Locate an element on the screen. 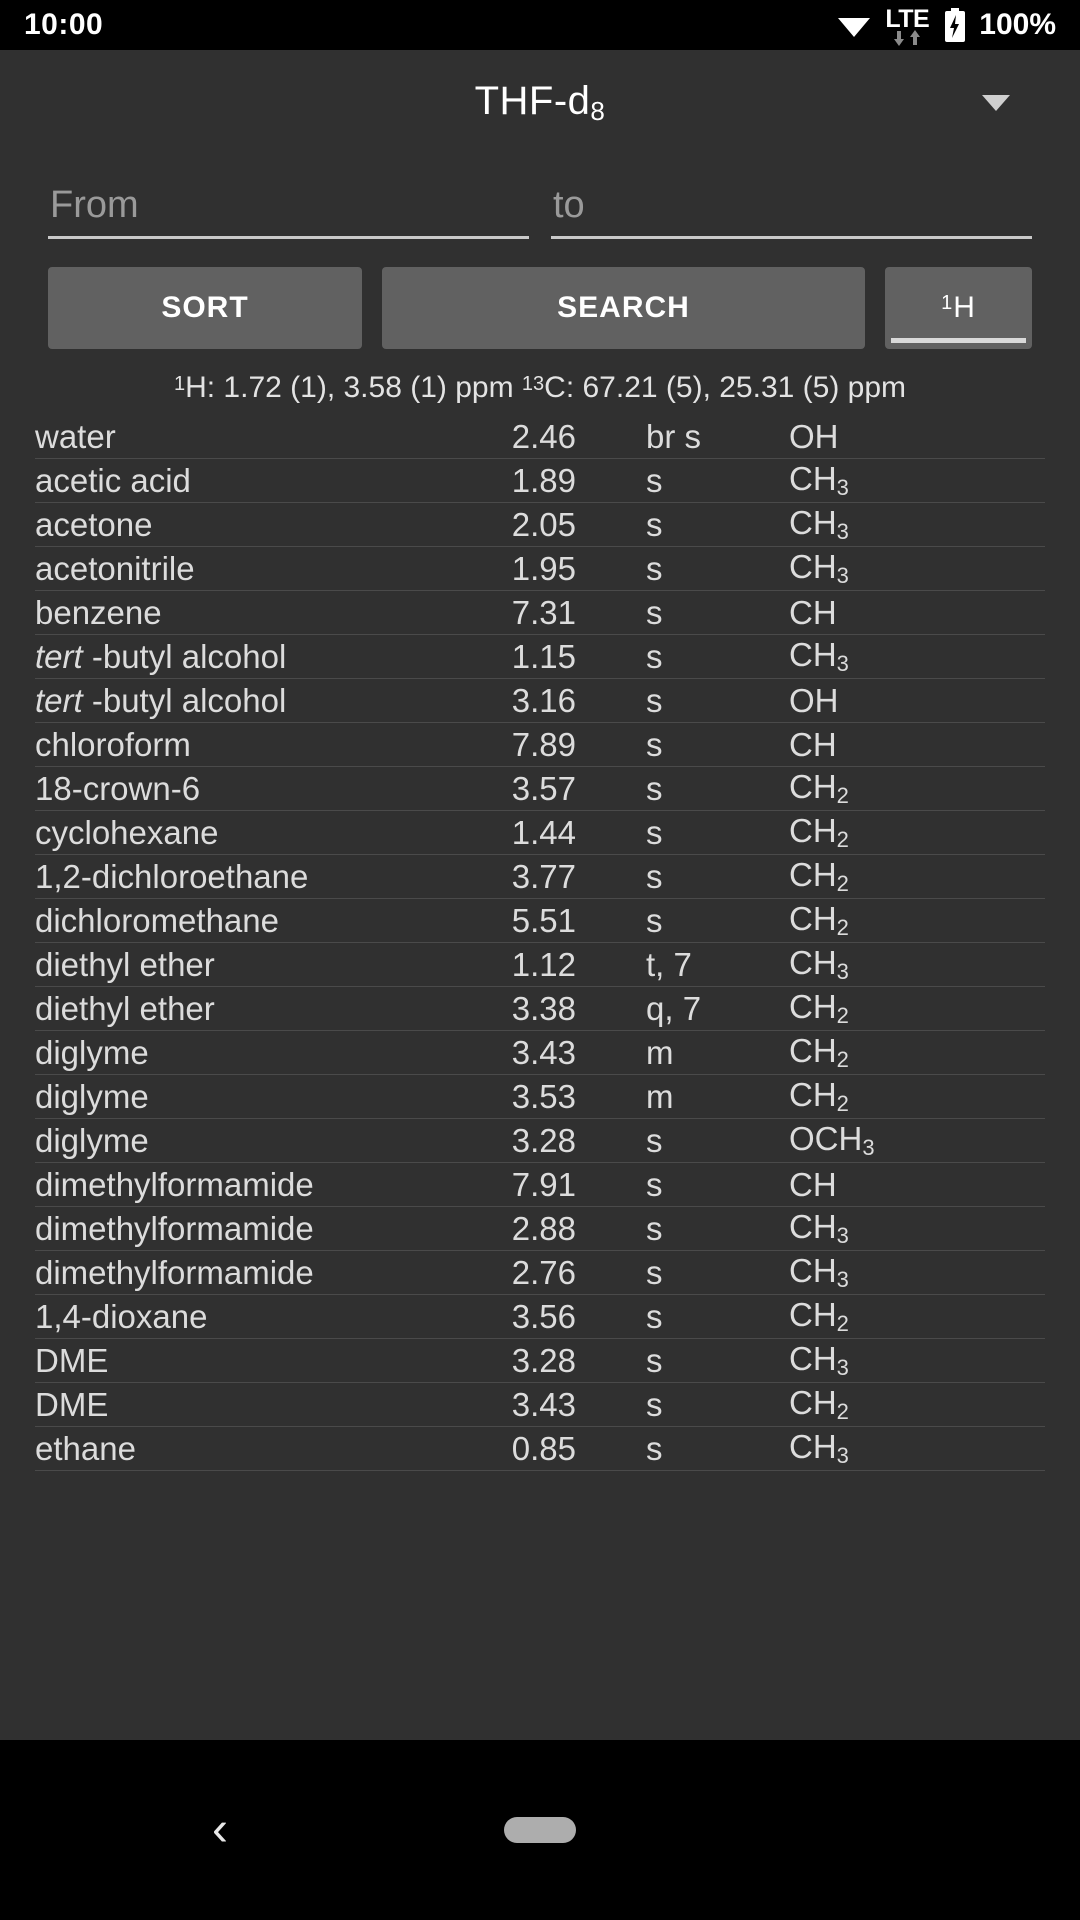 The image size is (1080, 1920). table-row: diethyl ether 1.12 t, 7 CH3 is located at coordinates (540, 965).